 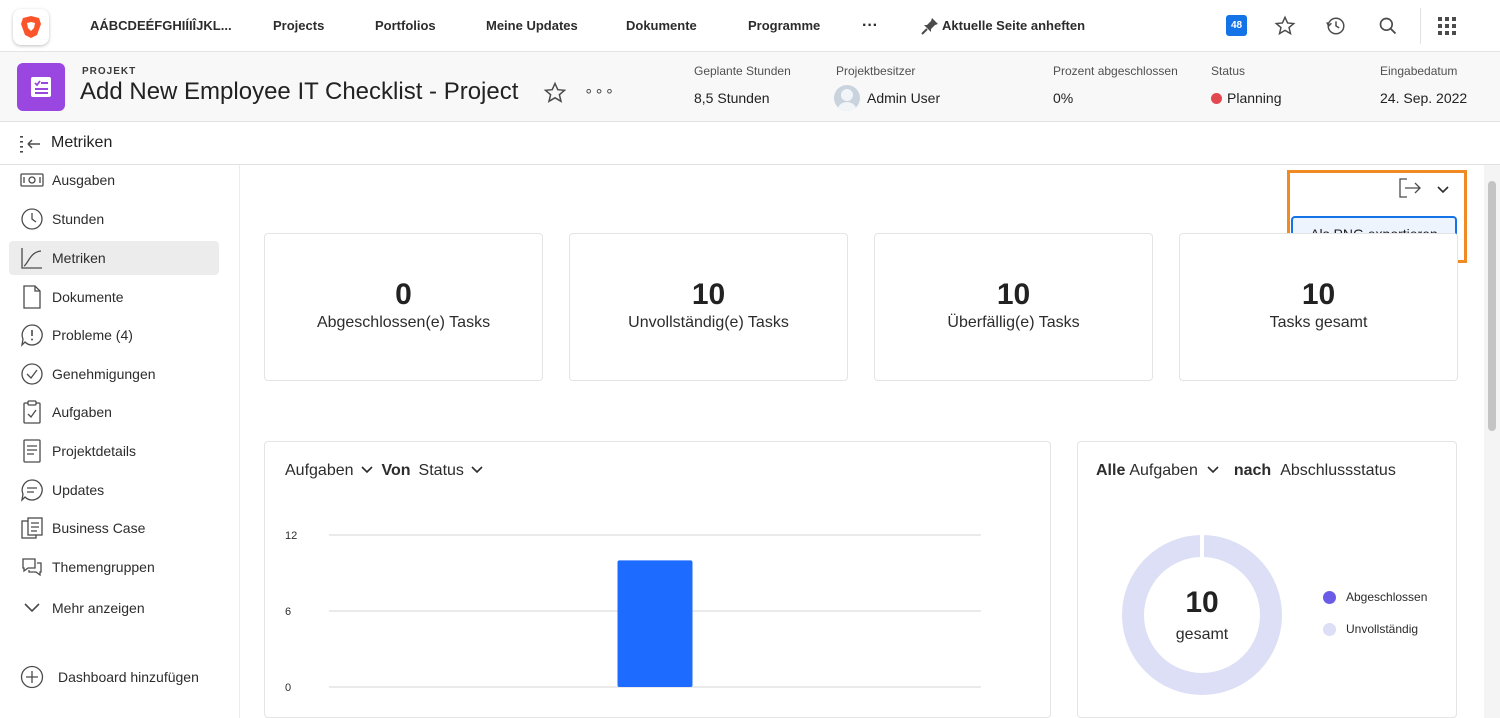 What do you see at coordinates (1202, 602) in the screenshot?
I see `donut-center-value: 10` at bounding box center [1202, 602].